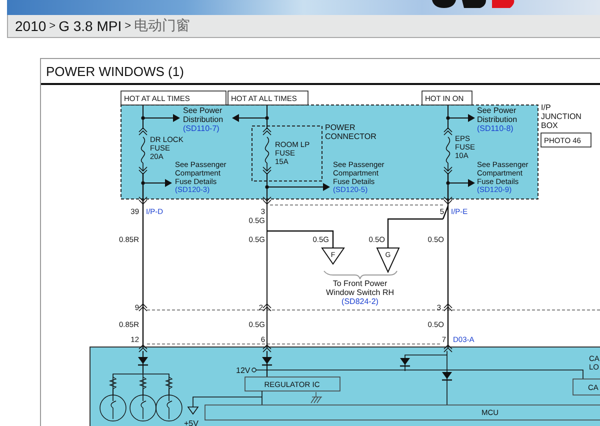 The image size is (600, 426). Describe the element at coordinates (193, 410) in the screenshot. I see `reference-triangle-icon` at that location.